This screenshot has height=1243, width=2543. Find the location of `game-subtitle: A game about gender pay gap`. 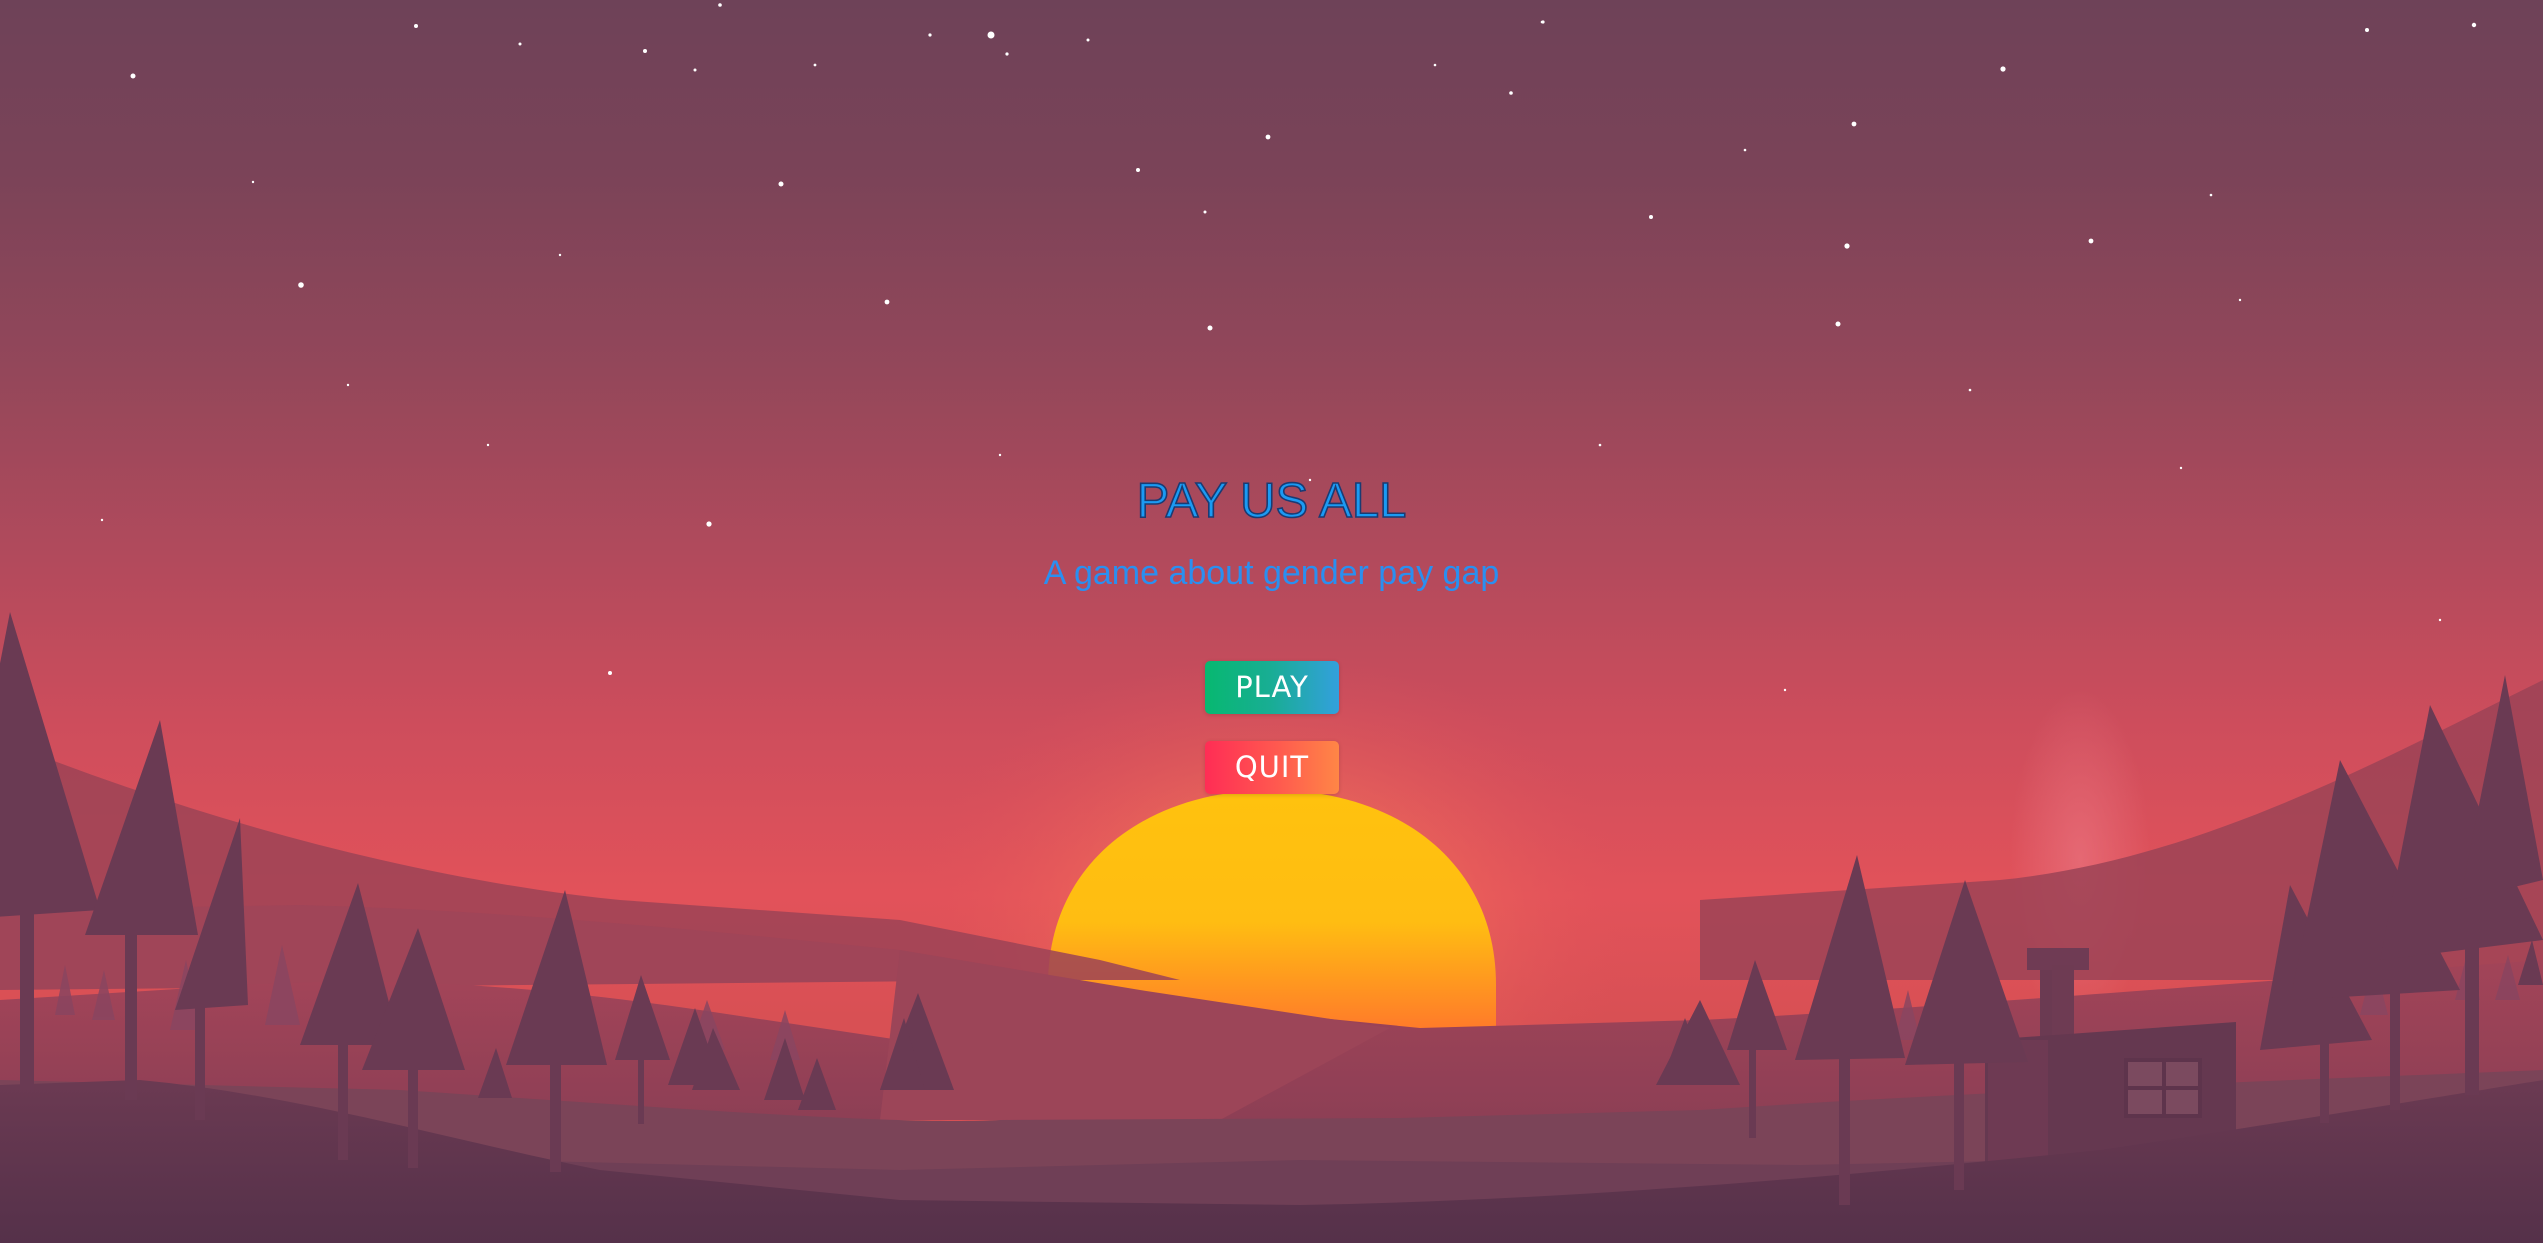

game-subtitle: A game about gender pay gap is located at coordinates (1271, 573).